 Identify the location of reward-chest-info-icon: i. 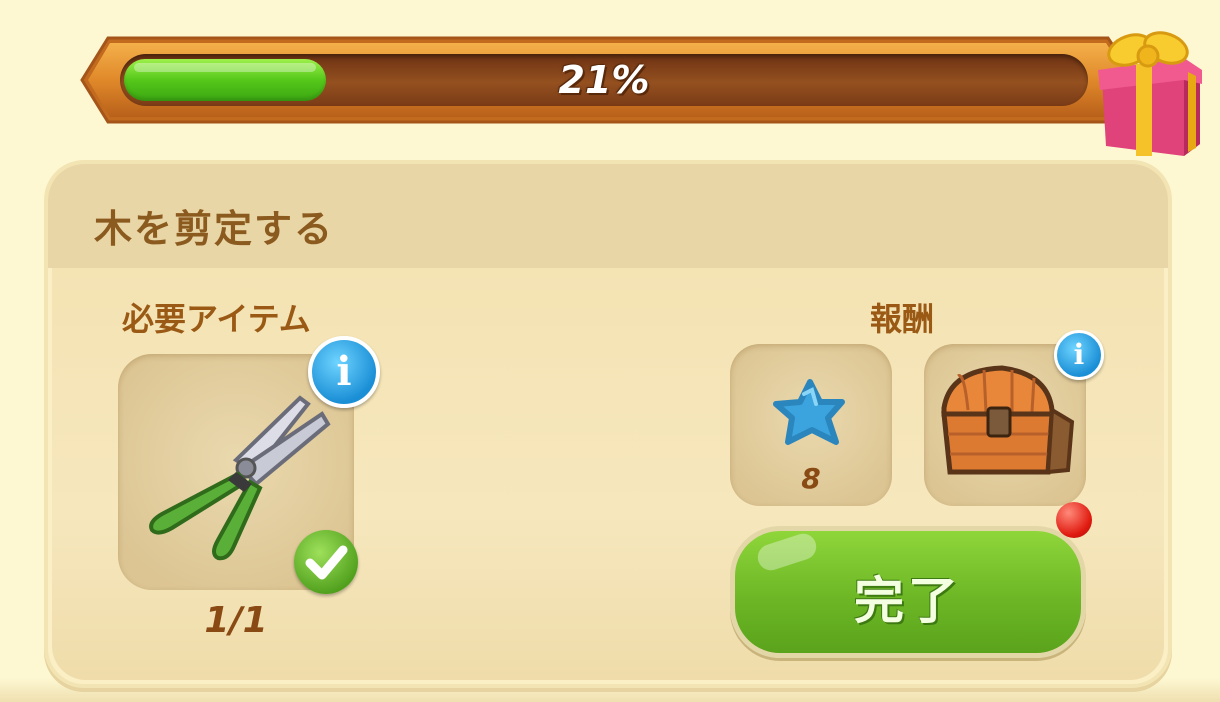
(1079, 355).